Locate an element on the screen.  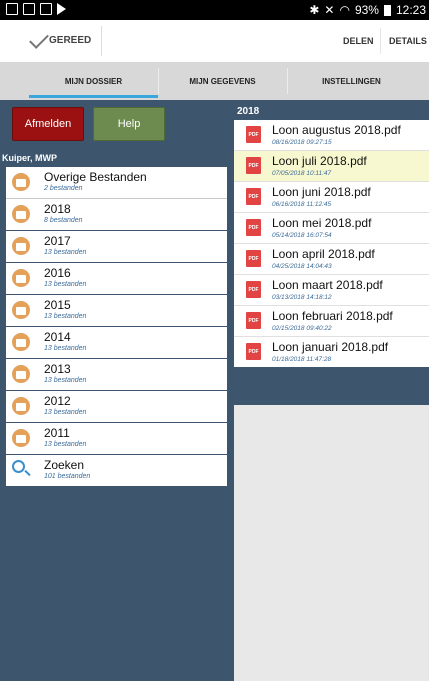
image-icon is located at coordinates (29, 9).